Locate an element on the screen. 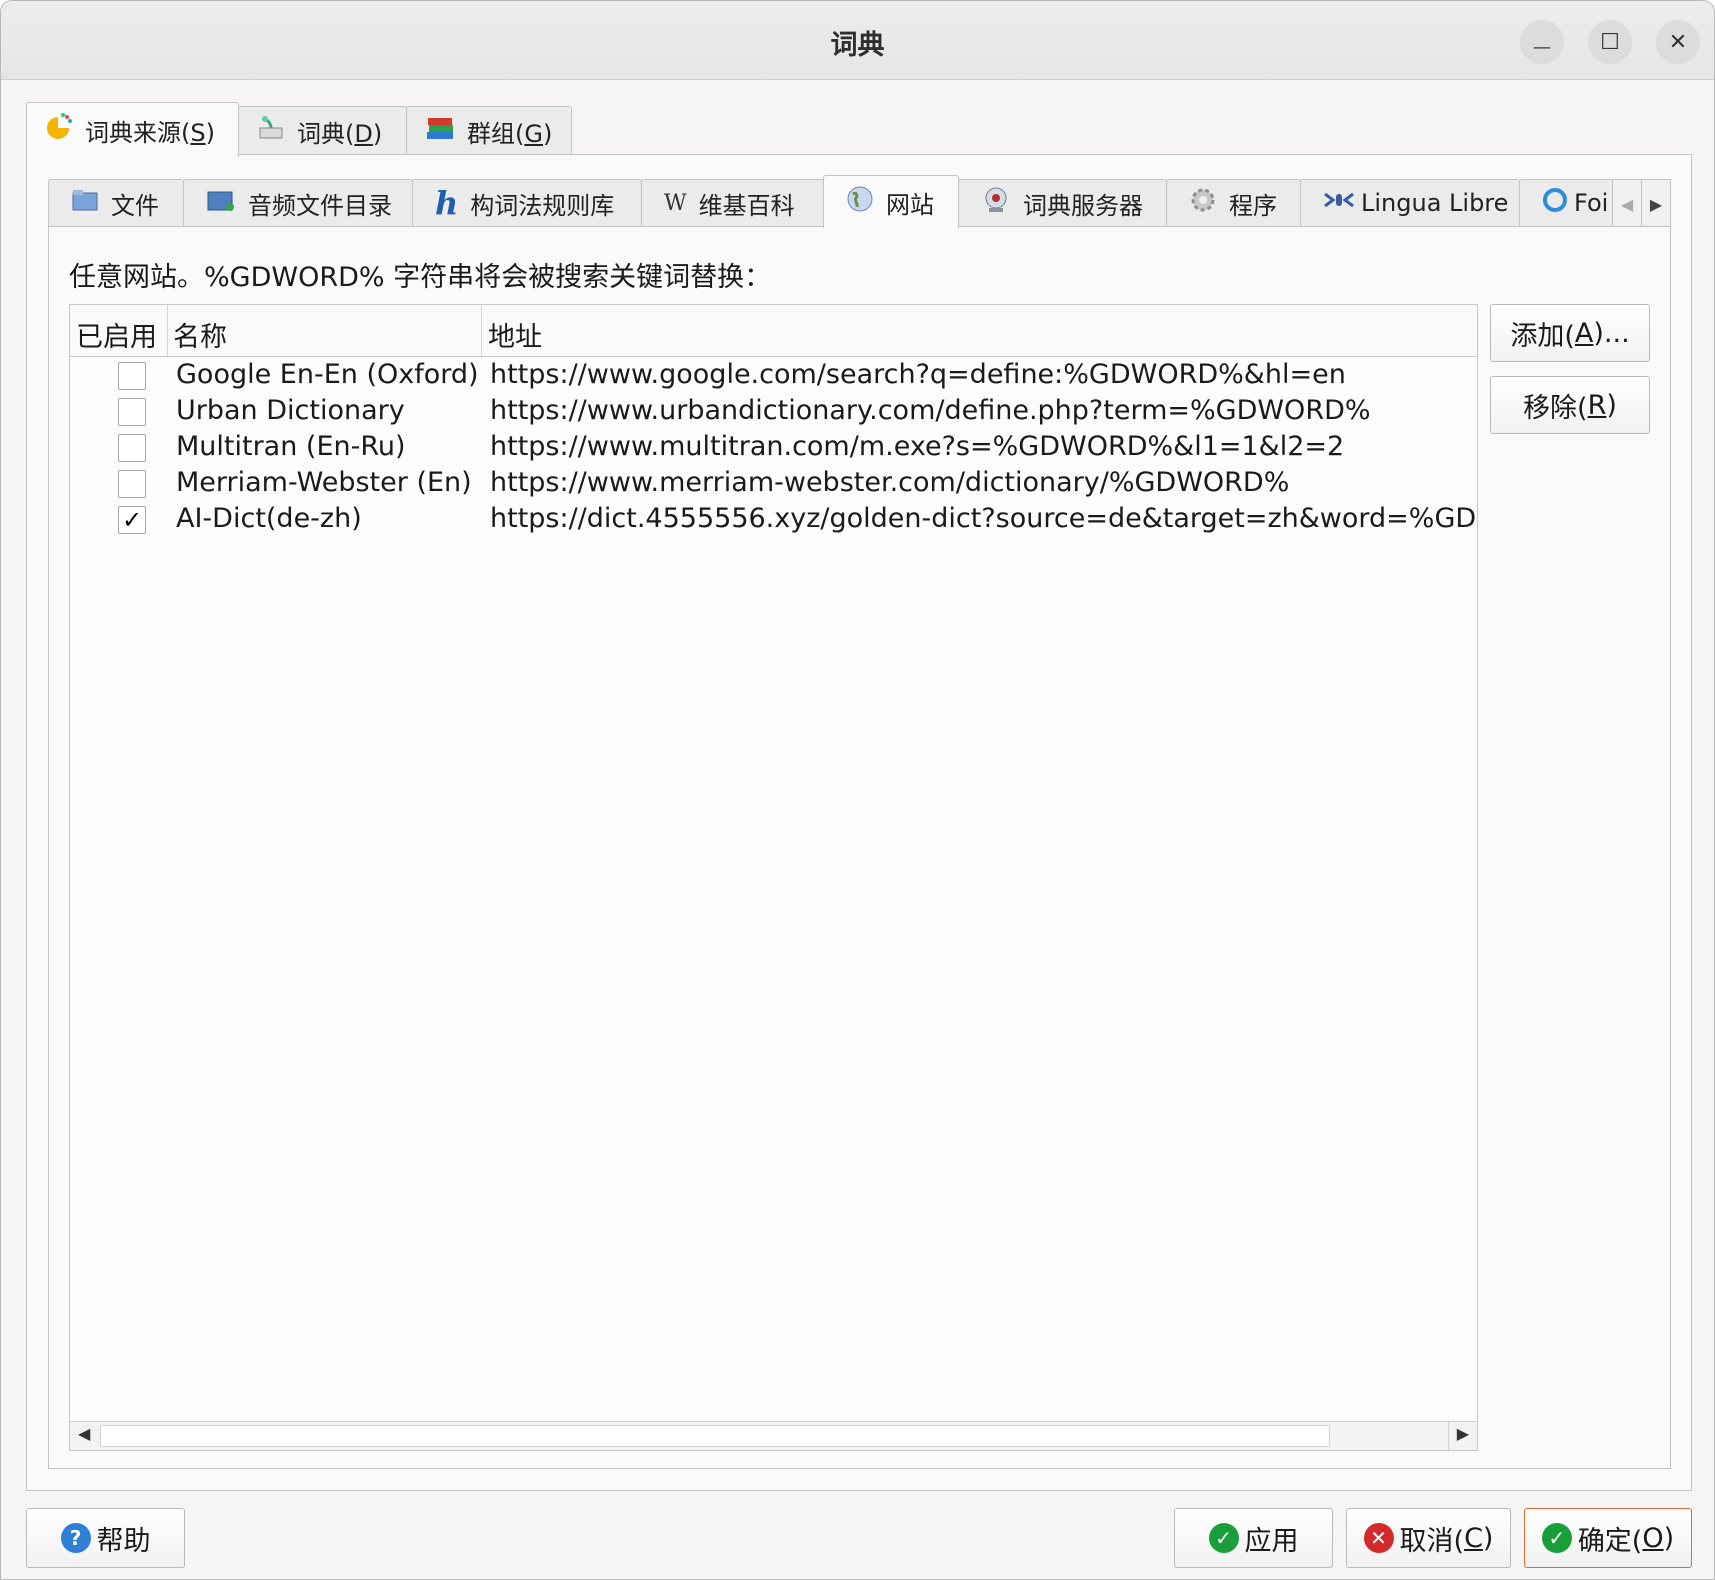 The image size is (1715, 1580). tab-label: 音频文件目录 is located at coordinates (320, 205).